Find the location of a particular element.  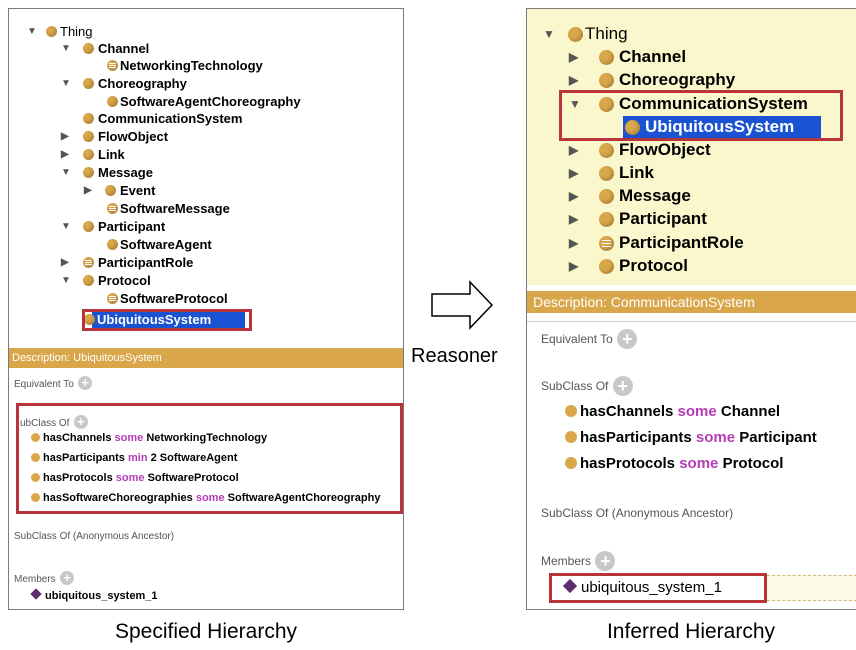

description-header: Description: CommunicationSystem is located at coordinates (691, 302).